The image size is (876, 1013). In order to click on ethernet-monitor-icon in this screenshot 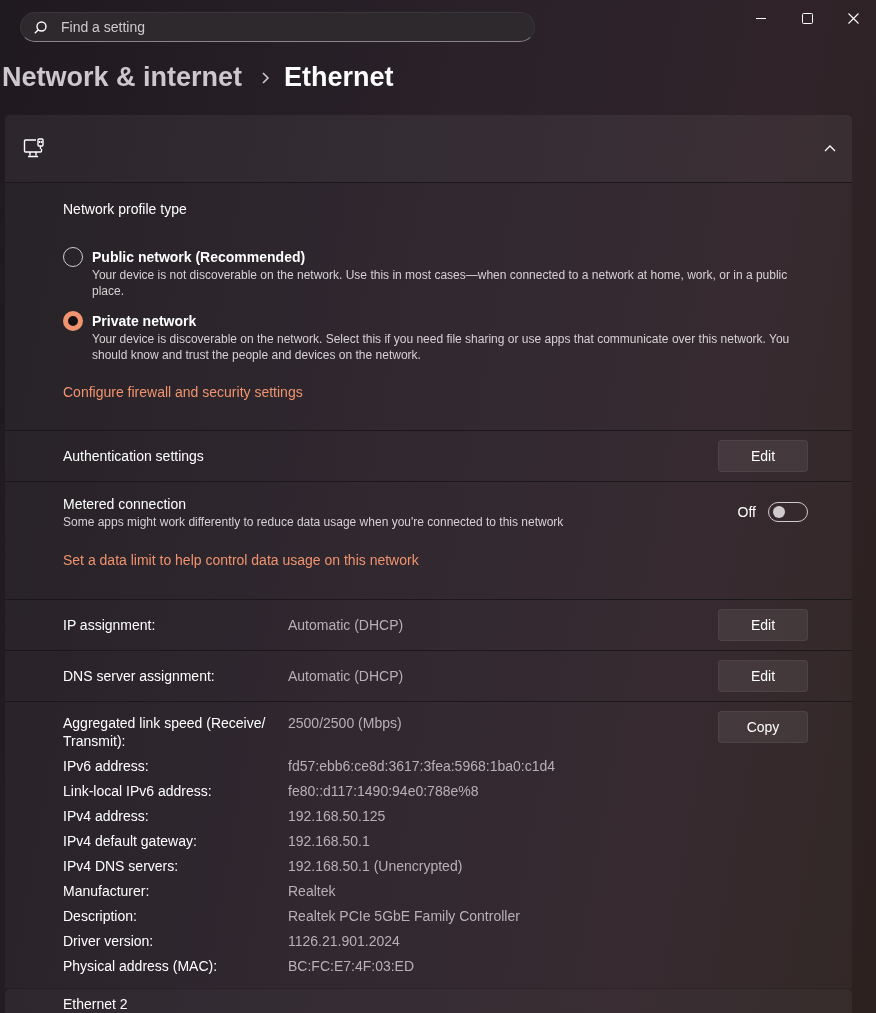, I will do `click(34, 148)`.